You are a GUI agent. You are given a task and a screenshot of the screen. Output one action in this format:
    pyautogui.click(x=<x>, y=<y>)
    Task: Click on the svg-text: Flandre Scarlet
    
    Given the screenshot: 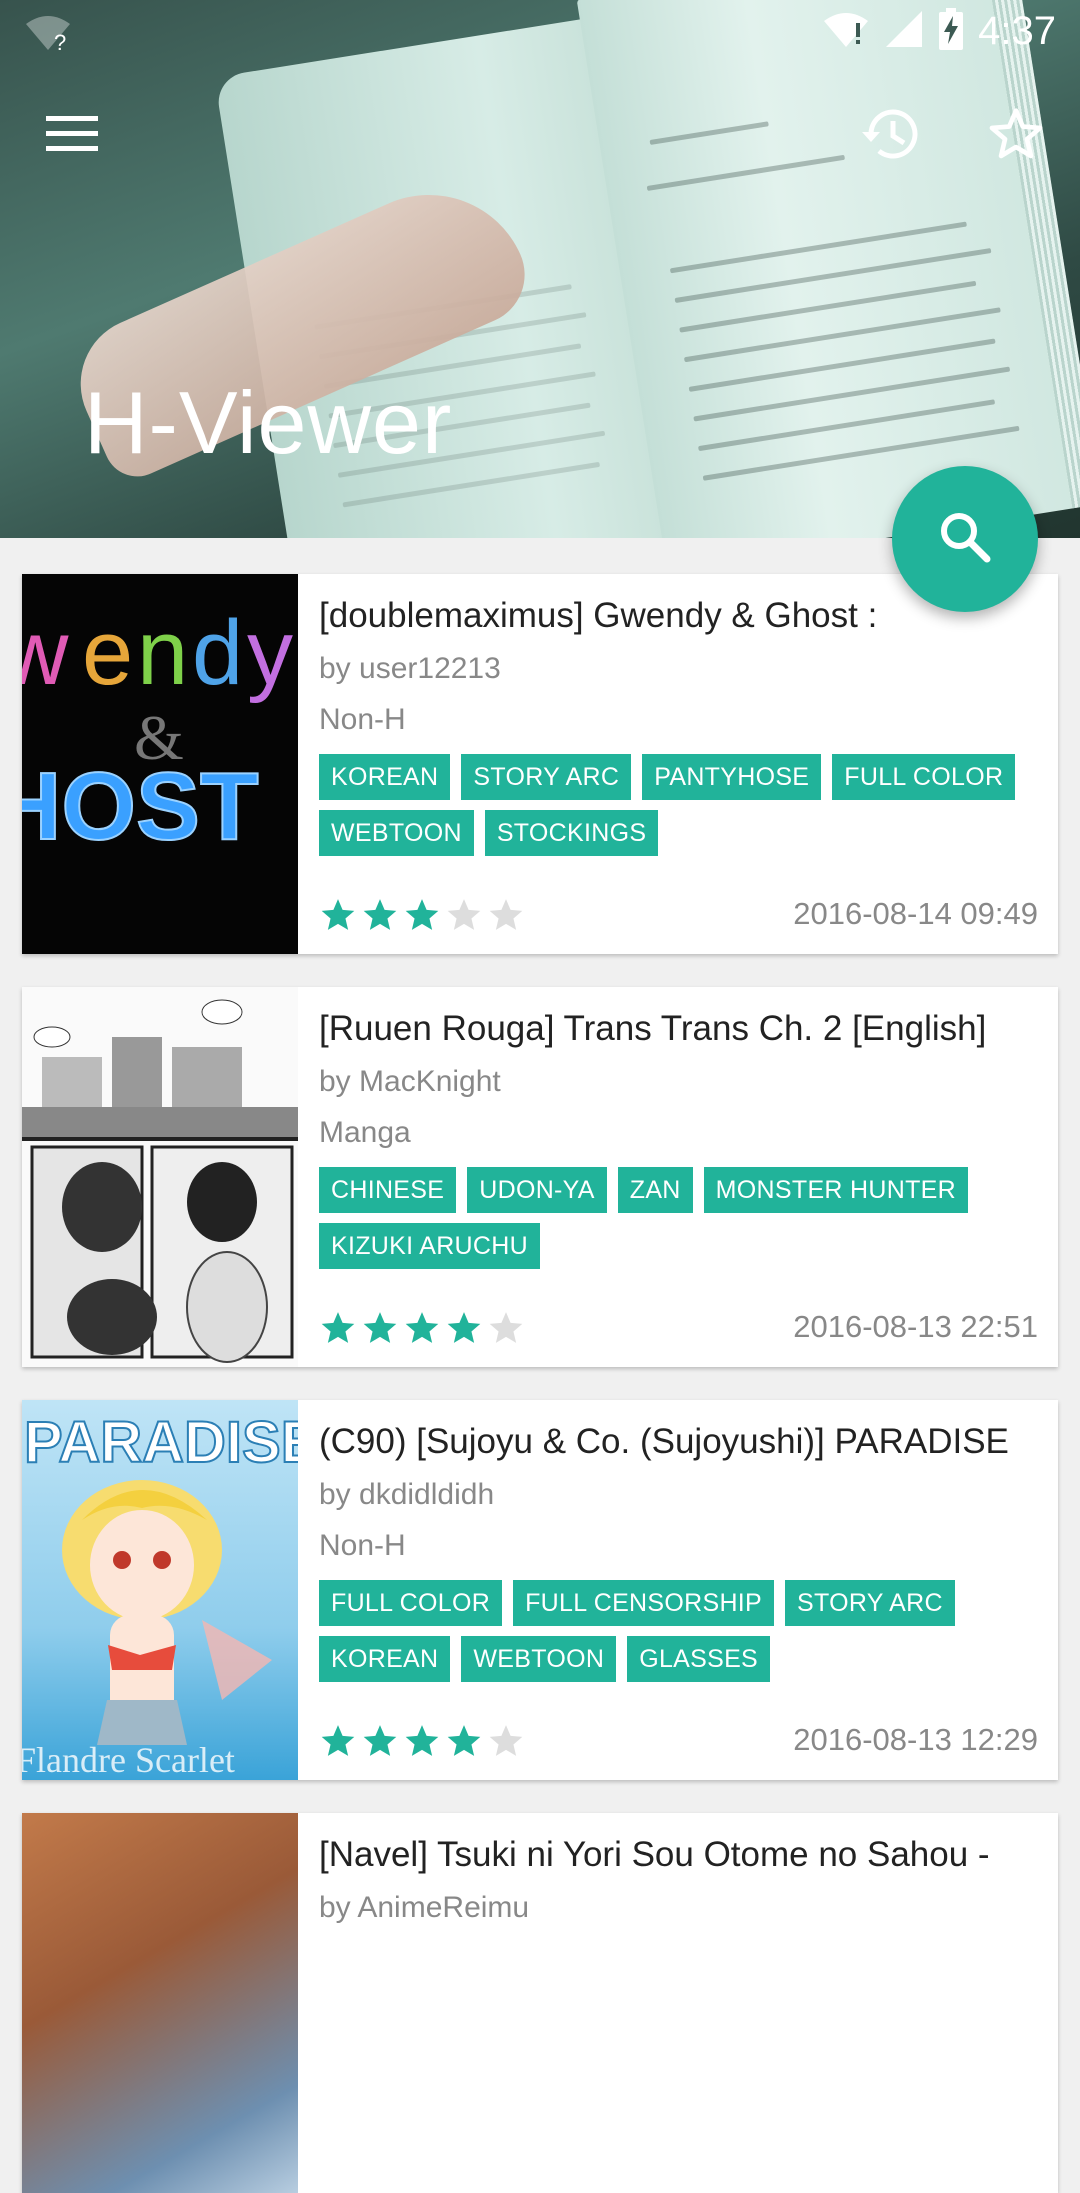 What is the action you would take?
    pyautogui.click(x=128, y=1760)
    